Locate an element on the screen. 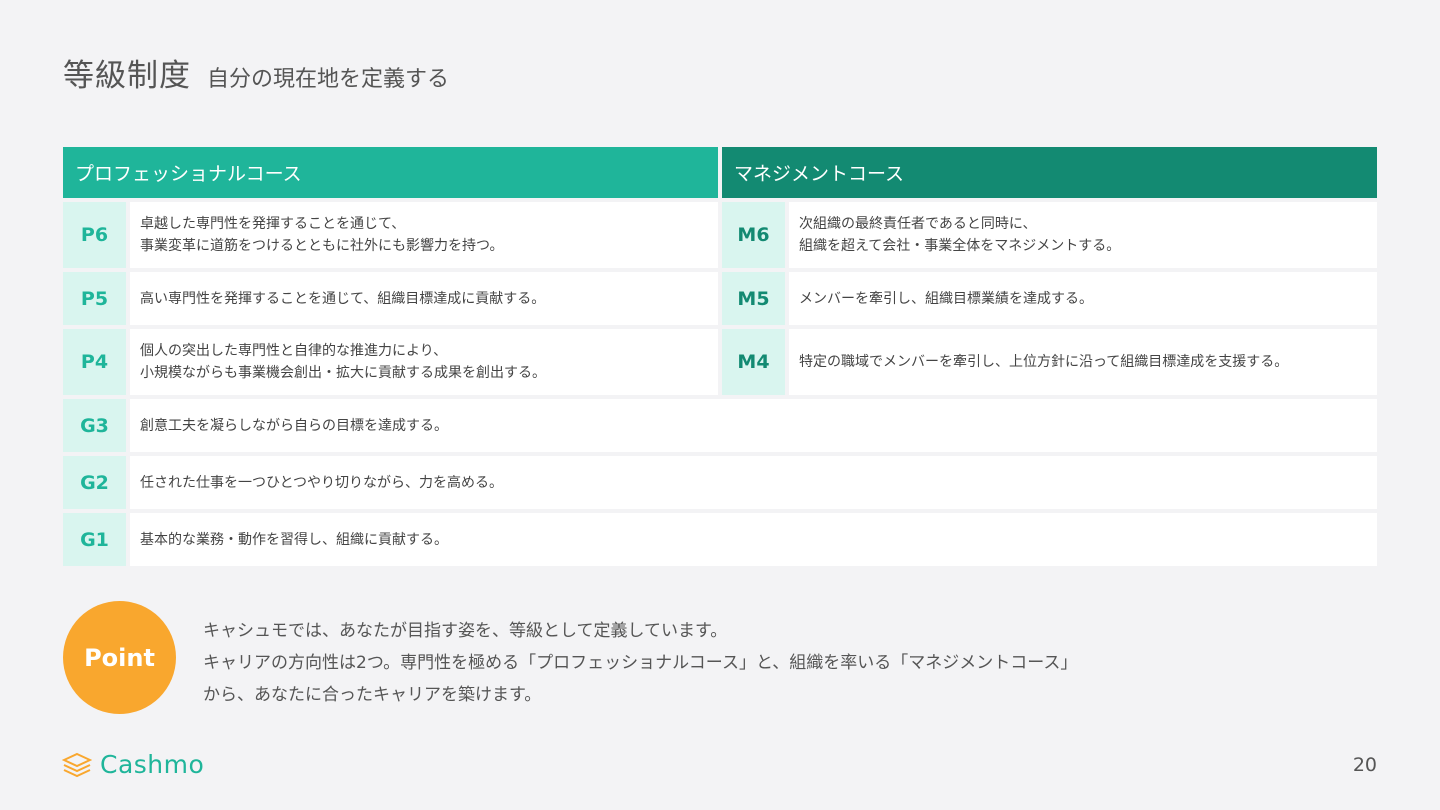  page-subtitle: 自分の現在地を定義する is located at coordinates (328, 79).